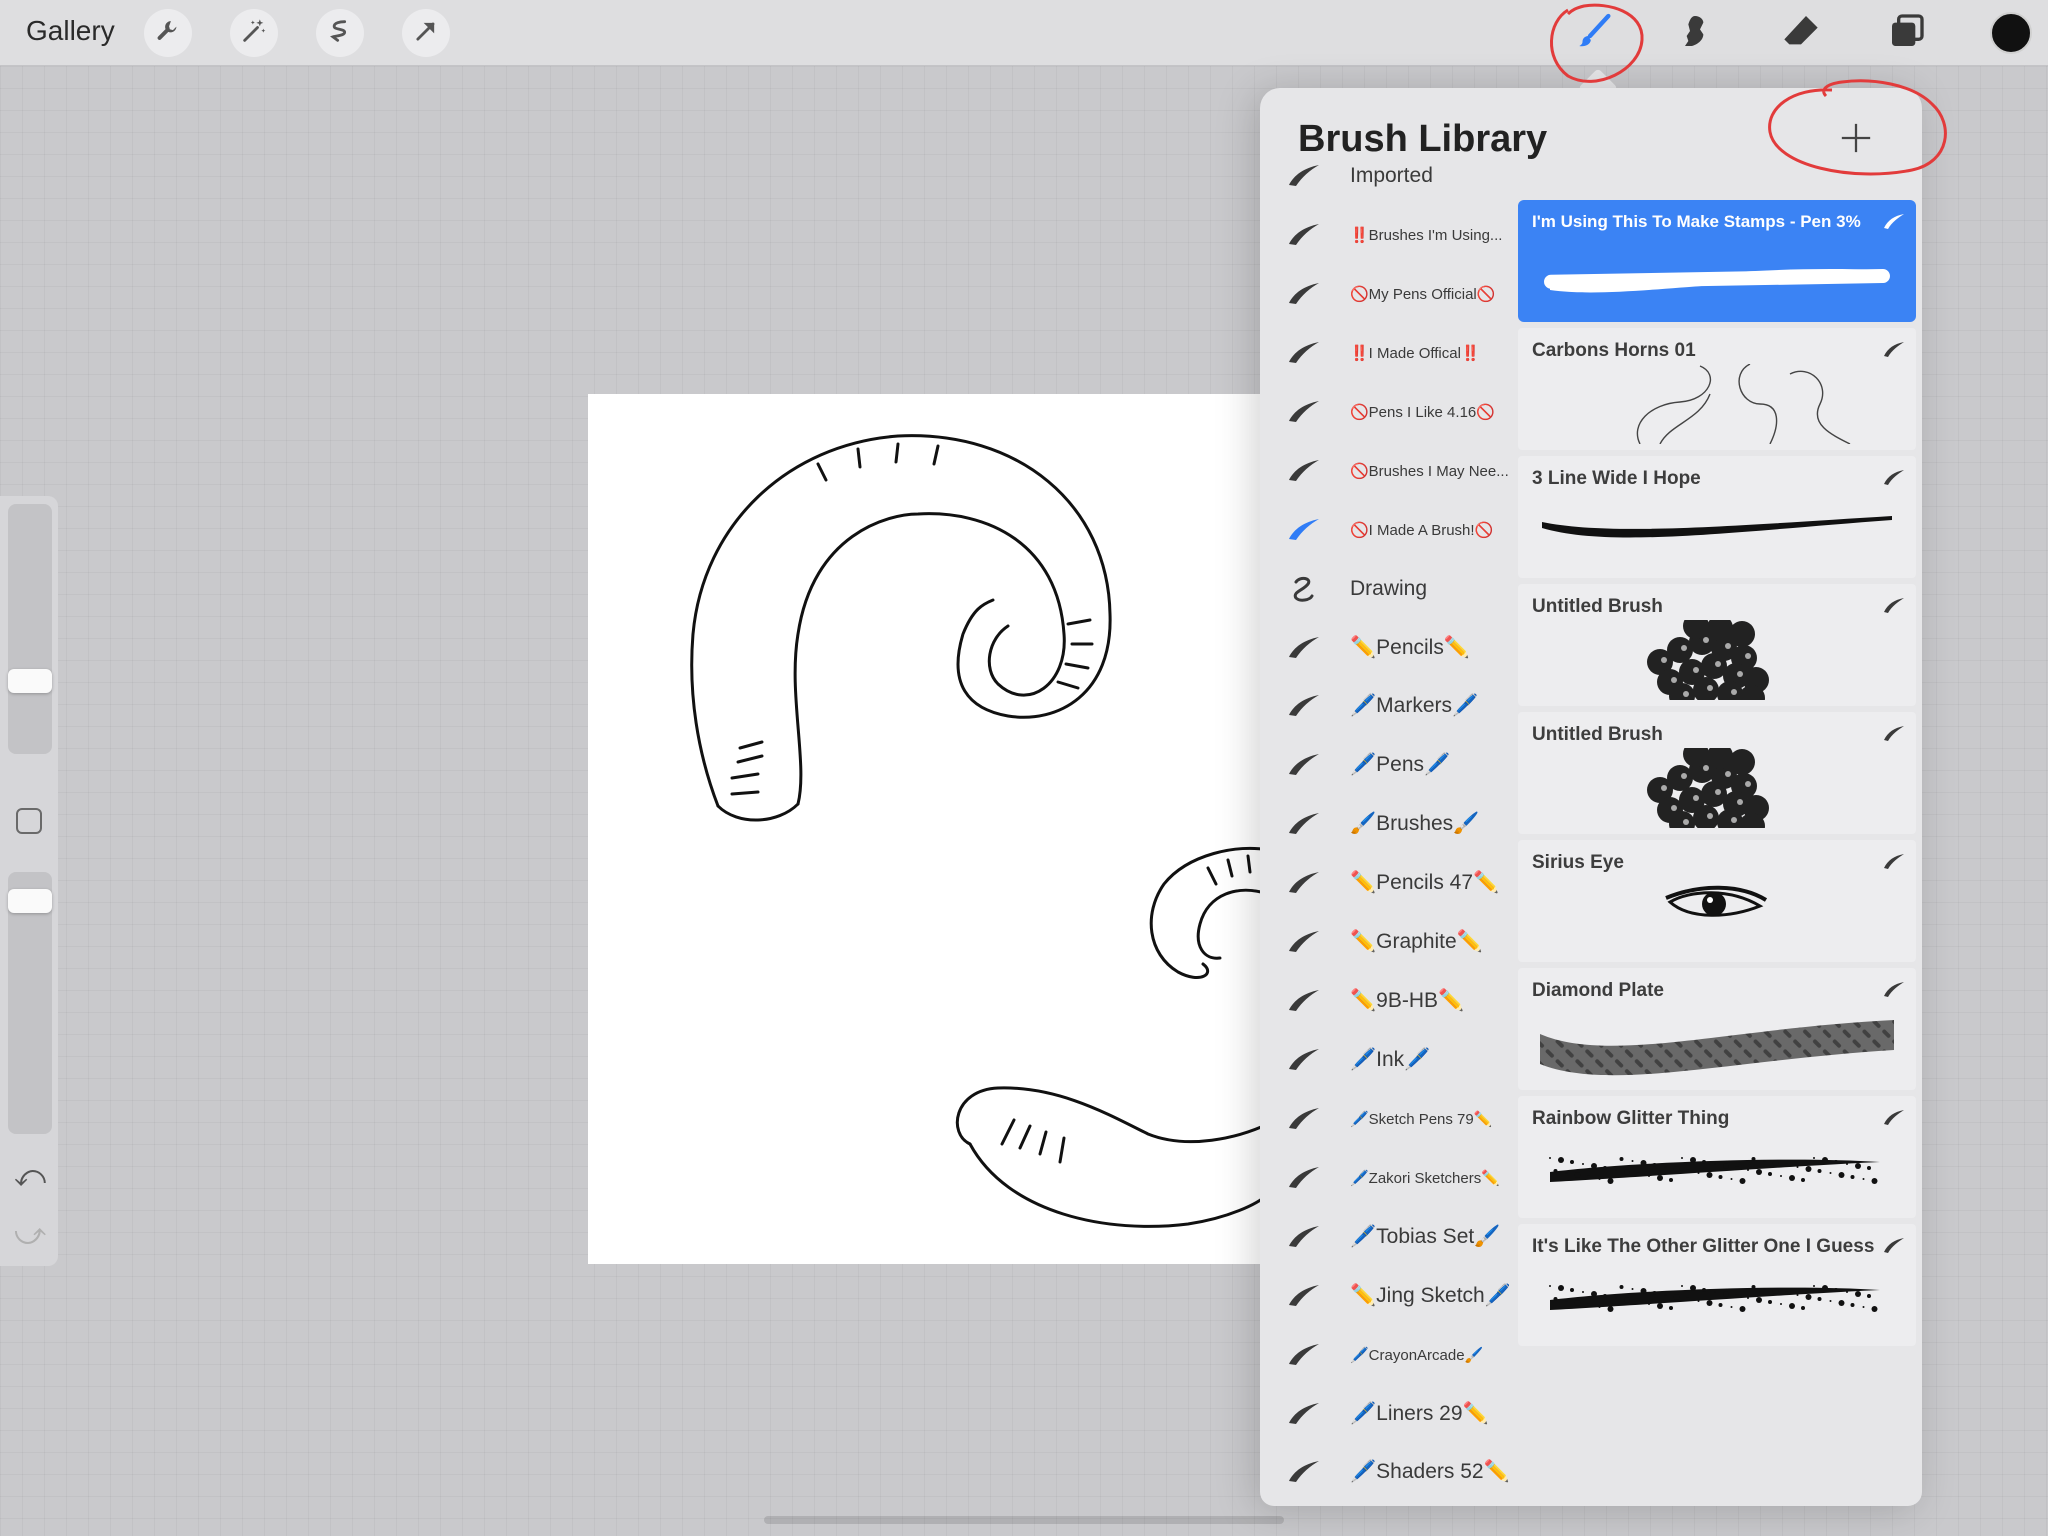 The height and width of the screenshot is (1536, 2048). Describe the element at coordinates (1717, 276) in the screenshot. I see `pen-stroke-preview` at that location.